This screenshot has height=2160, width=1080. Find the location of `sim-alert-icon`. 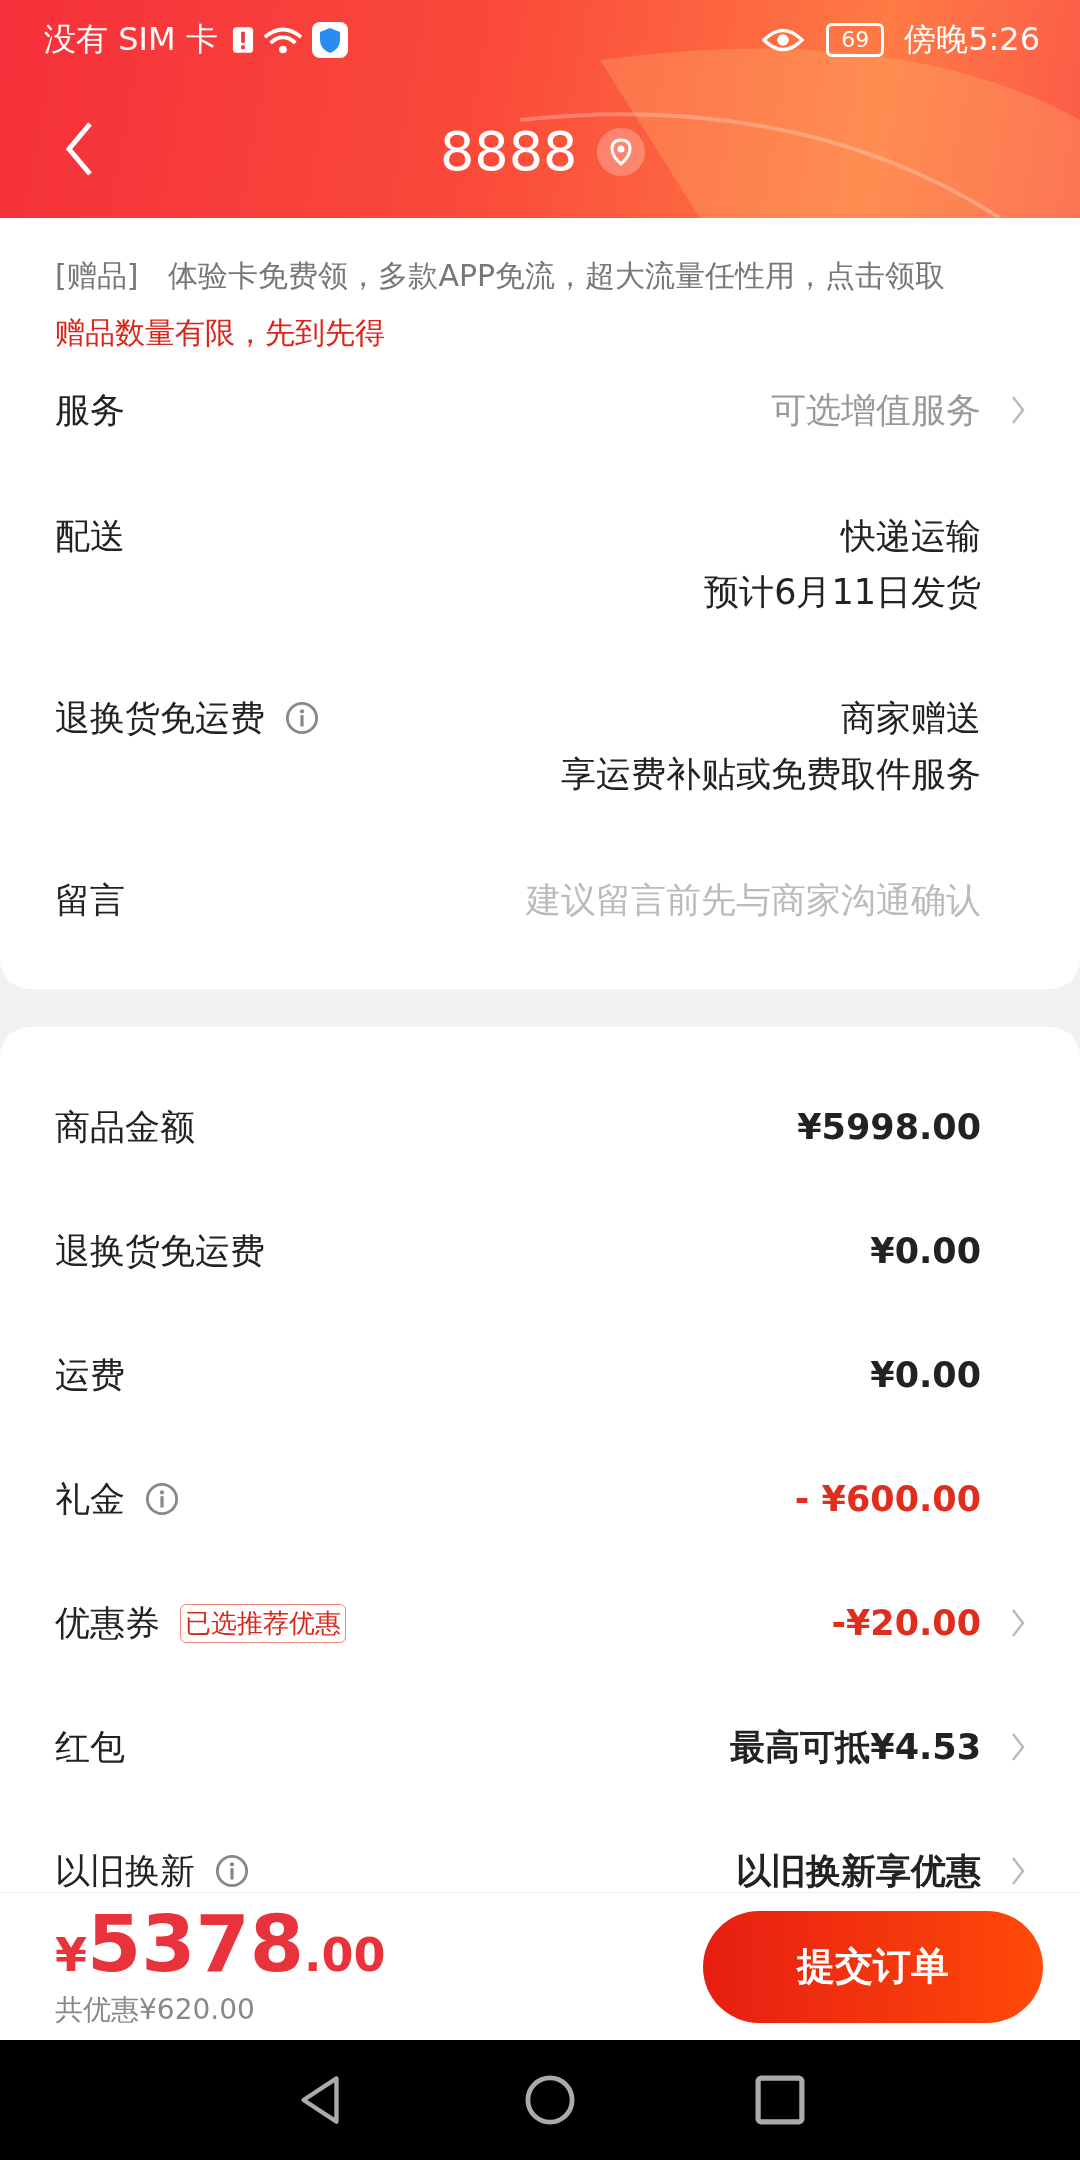

sim-alert-icon is located at coordinates (242, 40).